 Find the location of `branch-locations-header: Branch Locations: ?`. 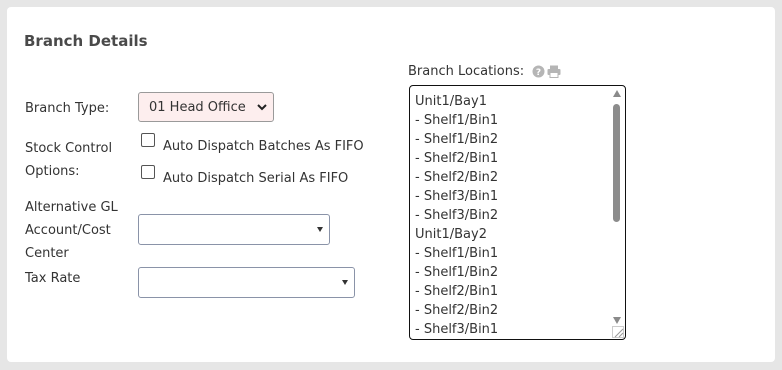

branch-locations-header: Branch Locations: ? is located at coordinates (484, 71).